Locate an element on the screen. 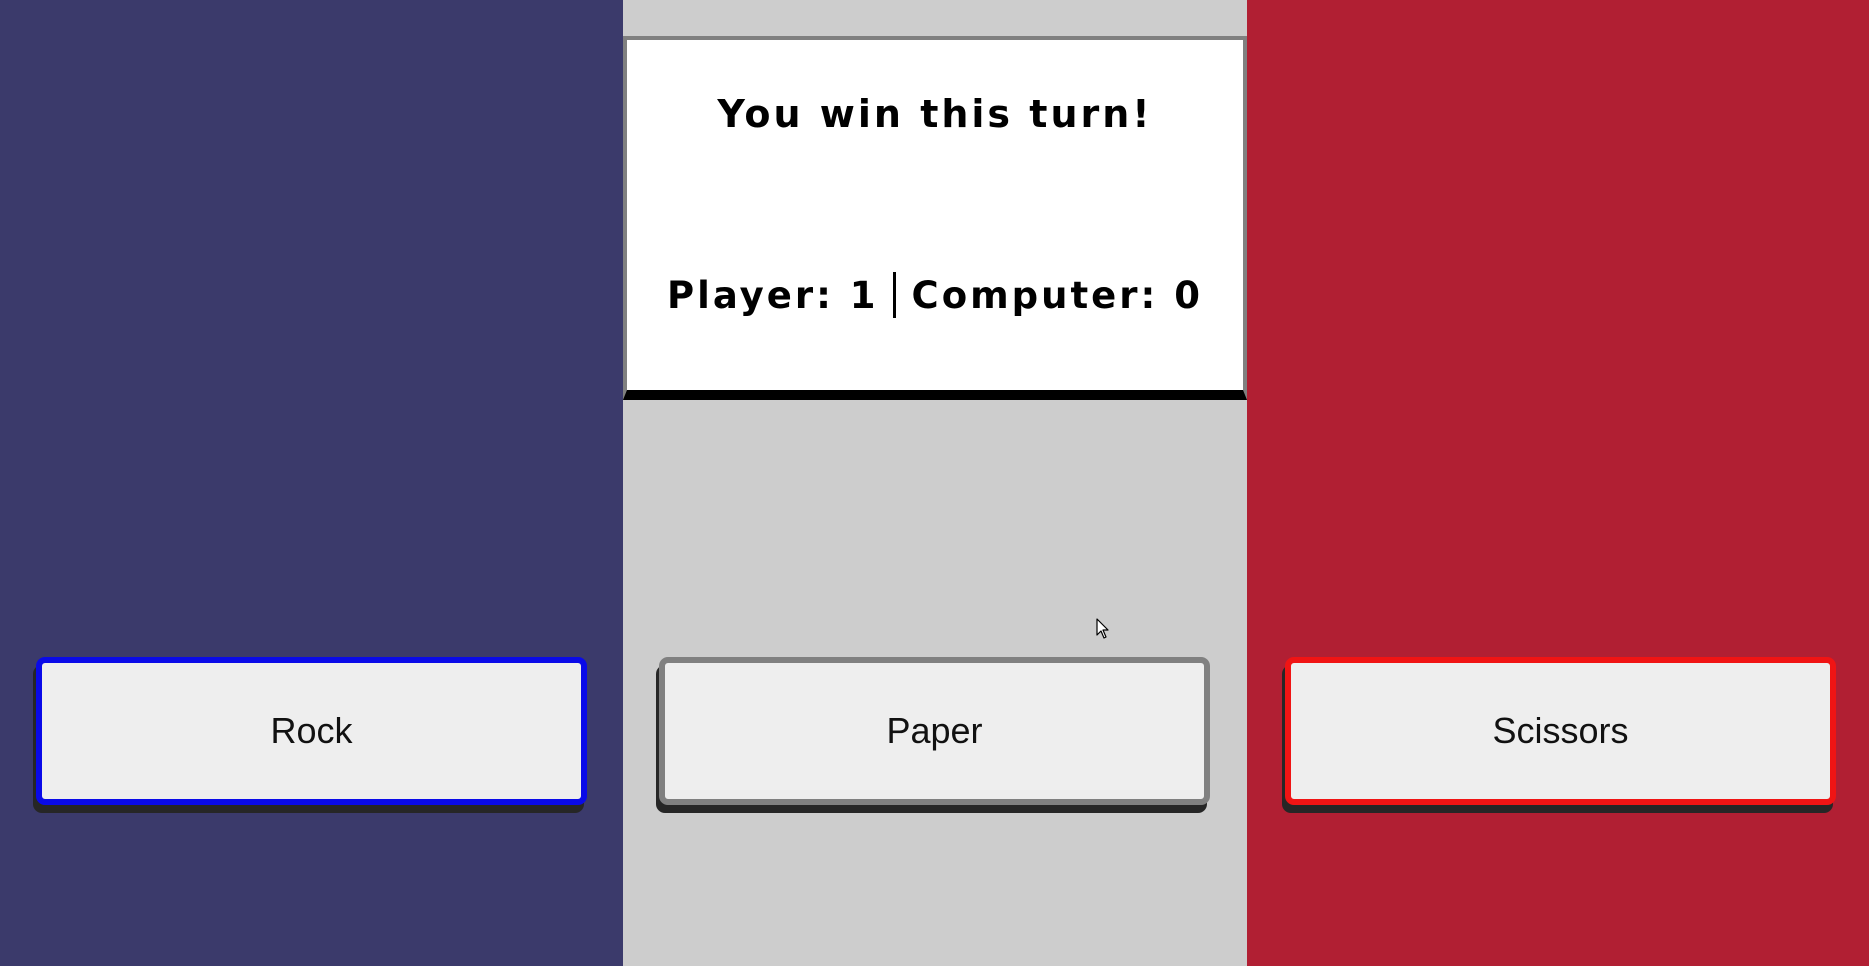 This screenshot has width=1869, height=966. computer-score-value: 0 is located at coordinates (1188, 295).